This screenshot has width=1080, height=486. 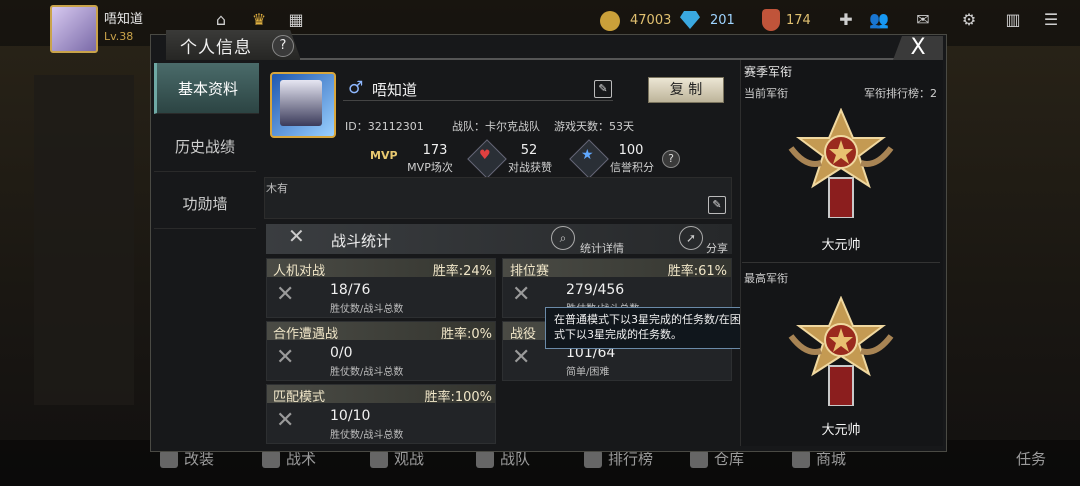 I want to click on card-name: 合作遭遇战, so click(x=306, y=334).